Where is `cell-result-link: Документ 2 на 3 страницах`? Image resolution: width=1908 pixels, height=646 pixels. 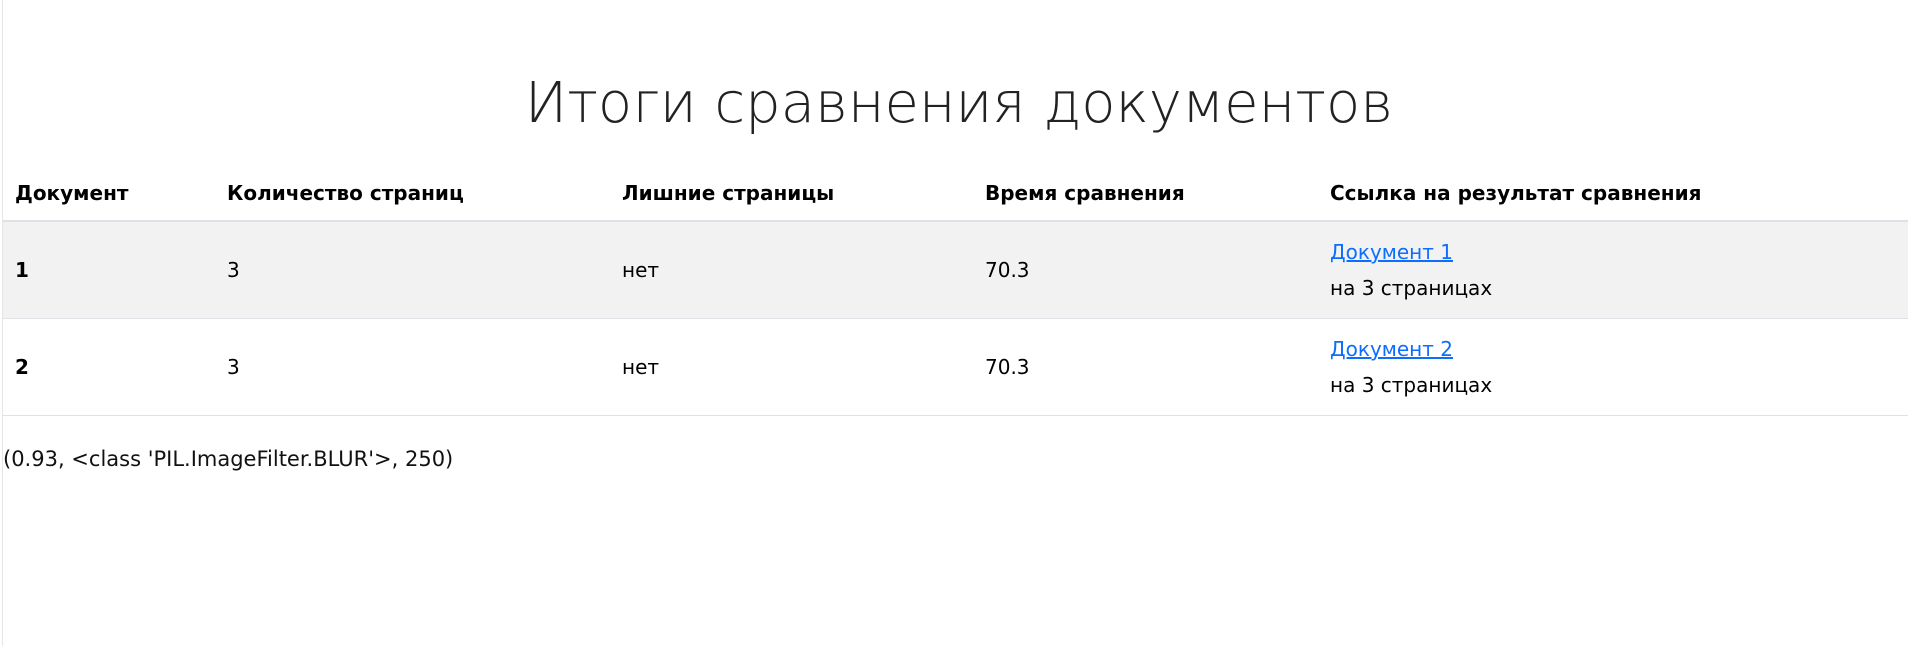 cell-result-link: Документ 2 на 3 страницах is located at coordinates (1613, 367).